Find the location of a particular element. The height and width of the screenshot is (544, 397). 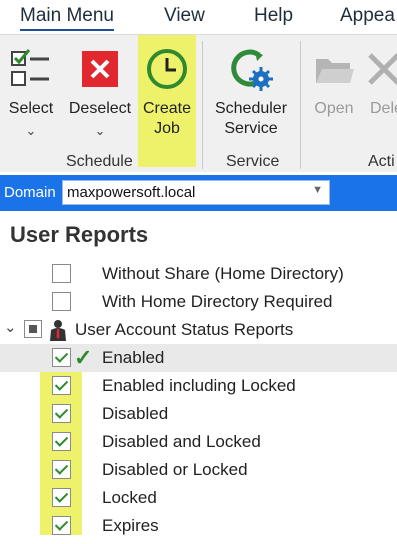

deselect-label: Deselect is located at coordinates (100, 108).